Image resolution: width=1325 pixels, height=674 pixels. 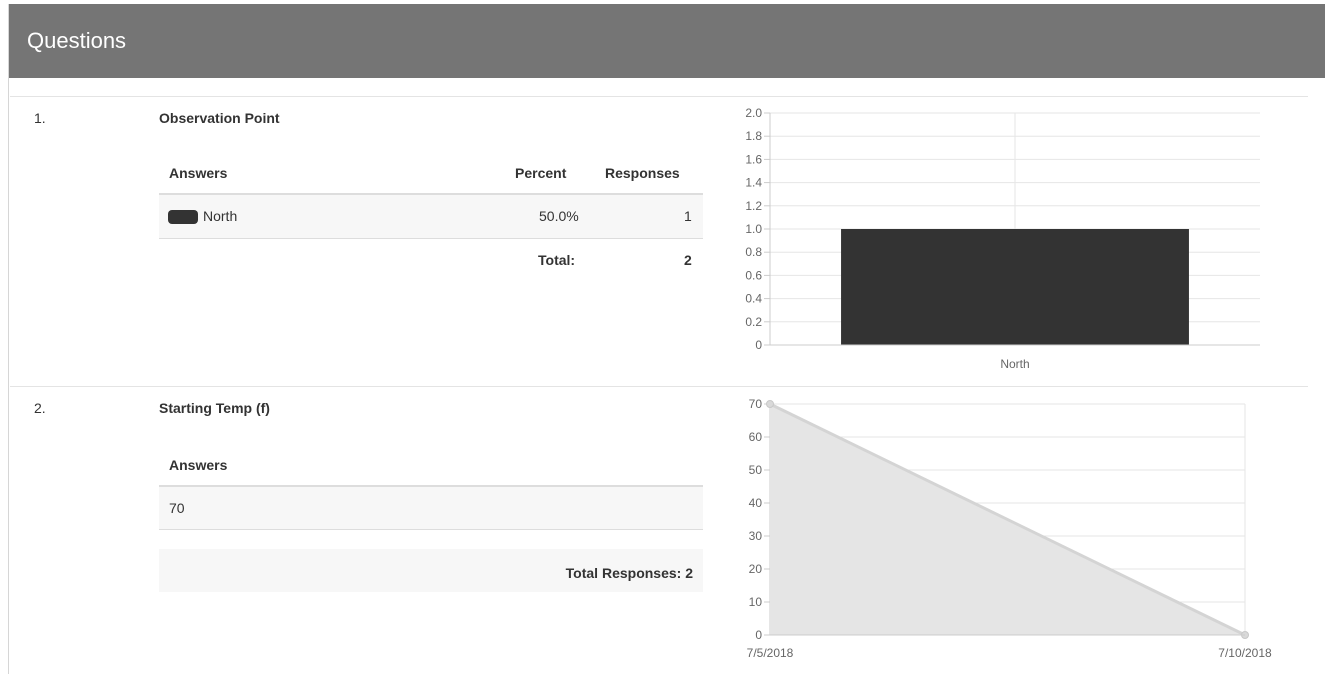 I want to click on column-header-responses: Responses, so click(x=642, y=173).